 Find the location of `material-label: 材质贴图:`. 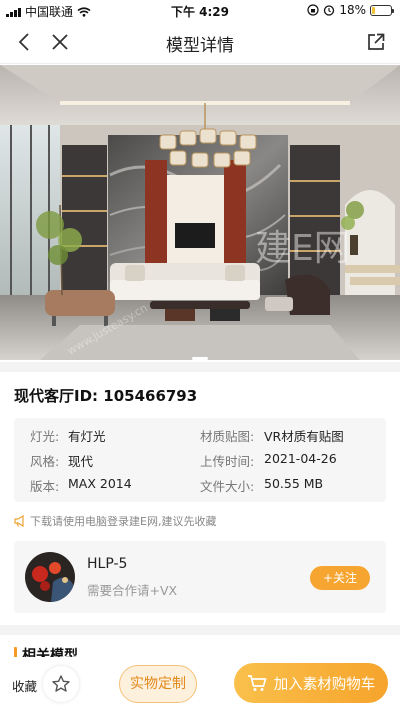

material-label: 材质贴图: is located at coordinates (227, 436).